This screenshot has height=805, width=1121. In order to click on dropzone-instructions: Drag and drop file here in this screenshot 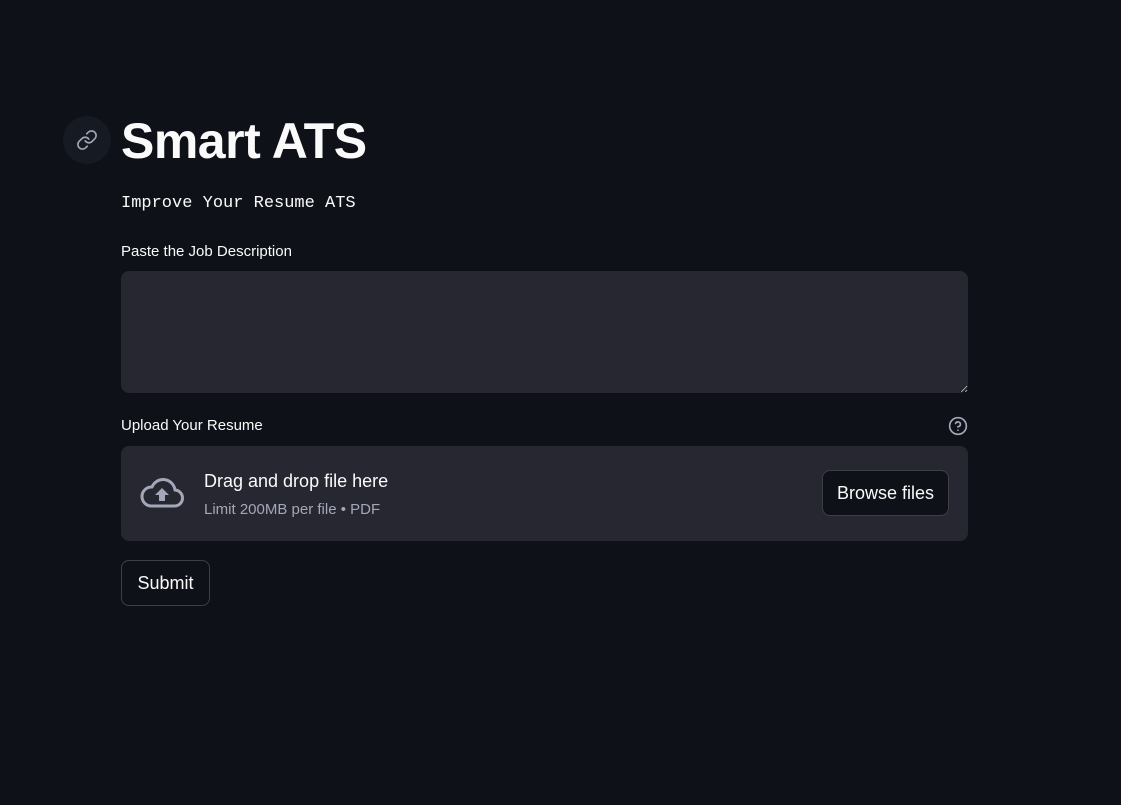, I will do `click(296, 481)`.